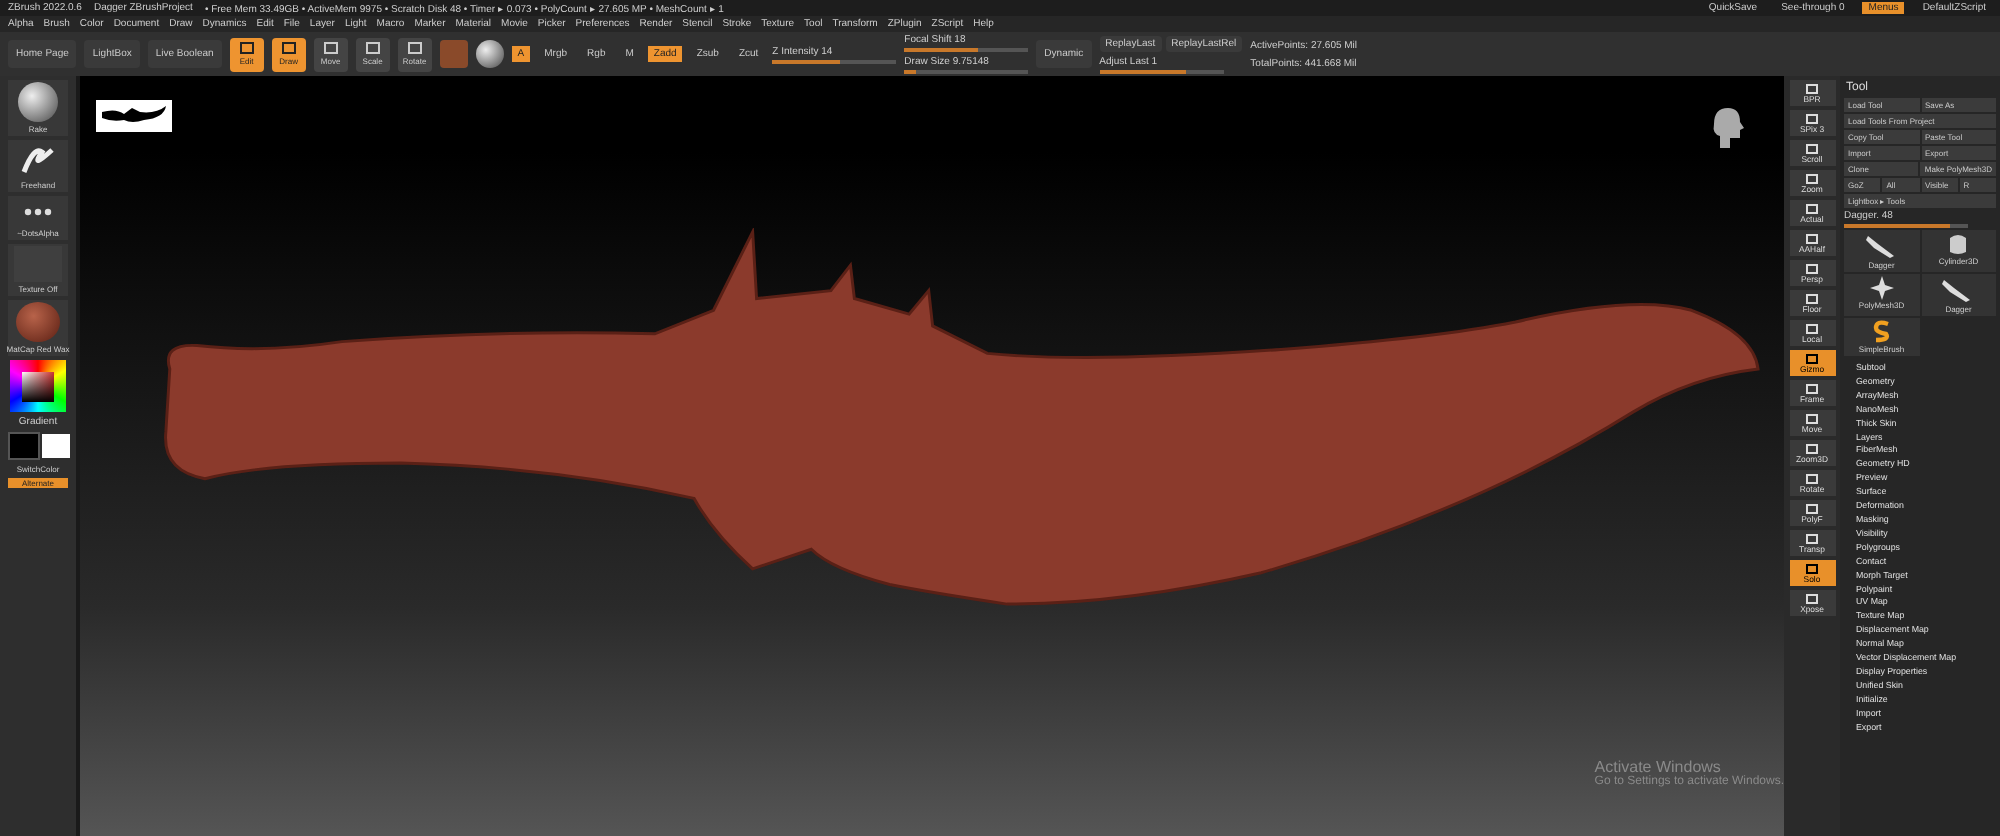  What do you see at coordinates (453, 54) in the screenshot?
I see `material-swatch` at bounding box center [453, 54].